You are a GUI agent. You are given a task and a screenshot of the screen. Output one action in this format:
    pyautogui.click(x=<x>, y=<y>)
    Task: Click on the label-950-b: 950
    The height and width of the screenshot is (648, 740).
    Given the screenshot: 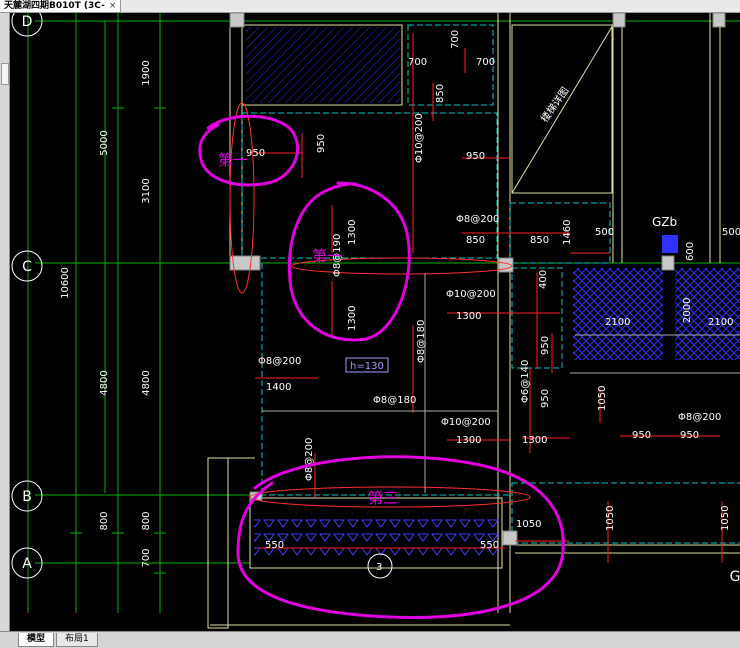 What is the action you would take?
    pyautogui.click(x=321, y=143)
    